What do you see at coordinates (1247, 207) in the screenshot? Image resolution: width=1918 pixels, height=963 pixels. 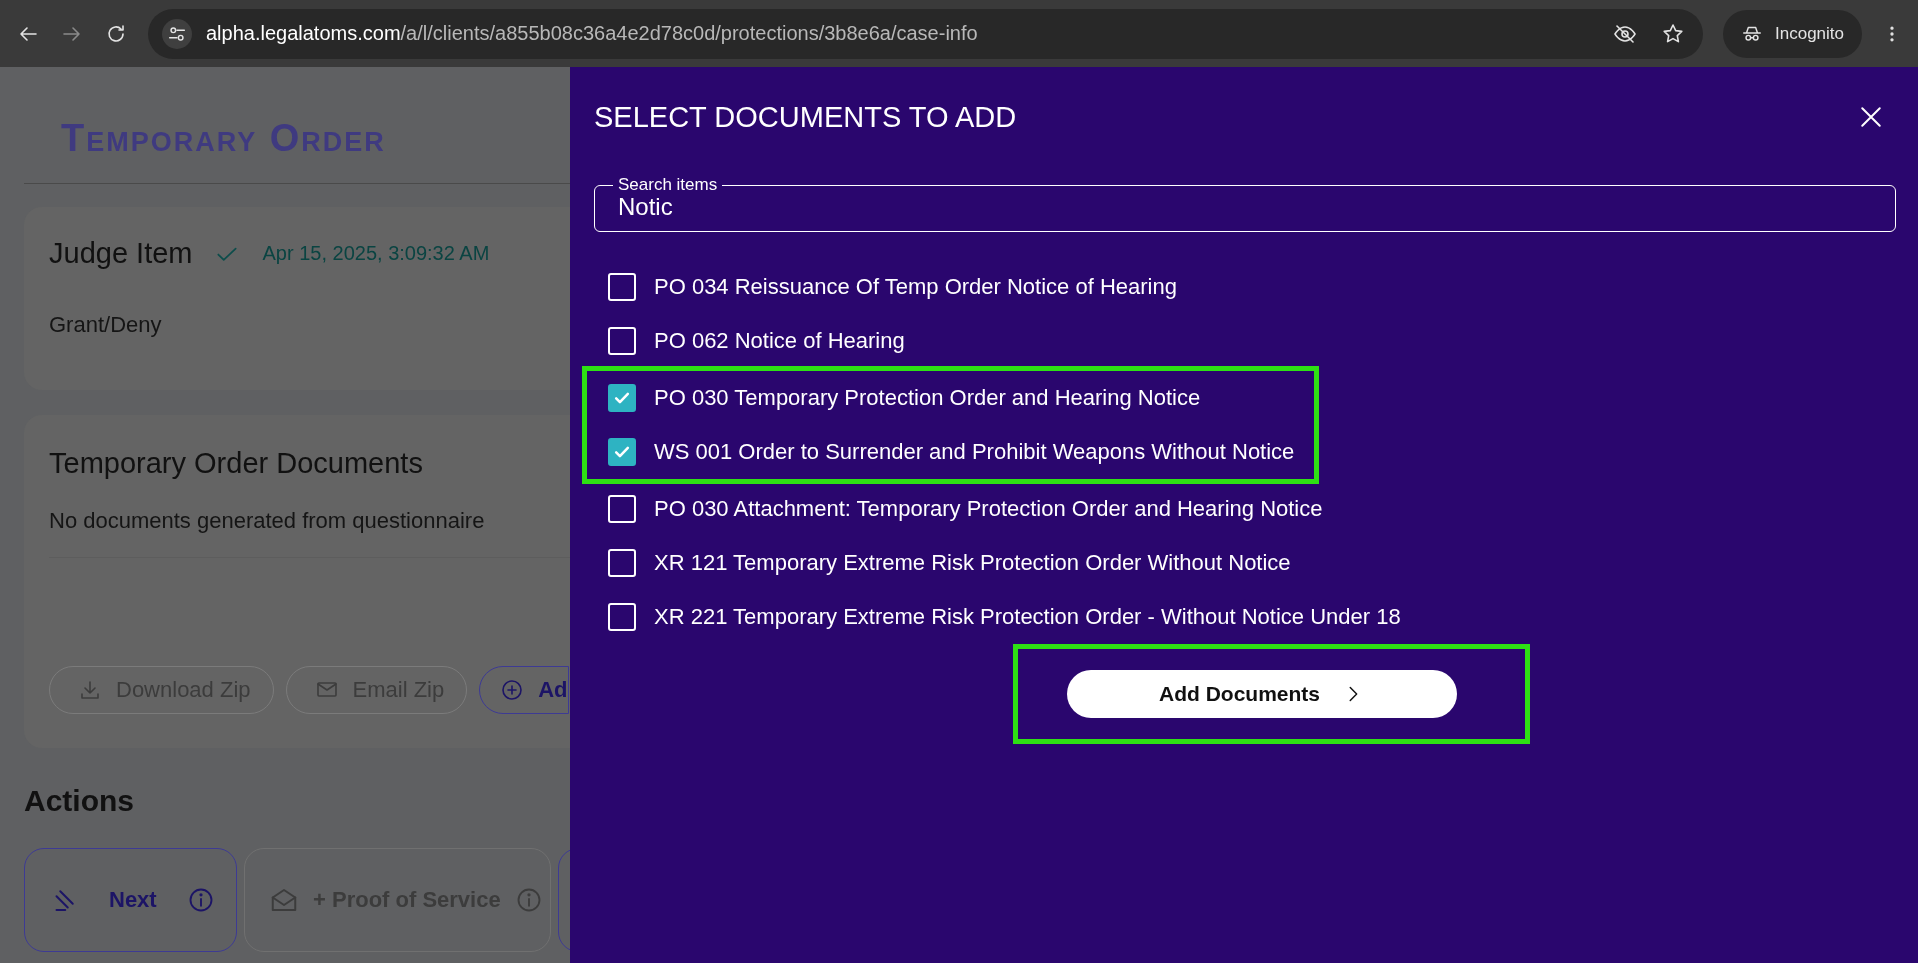 I see `text-input: Notic` at bounding box center [1247, 207].